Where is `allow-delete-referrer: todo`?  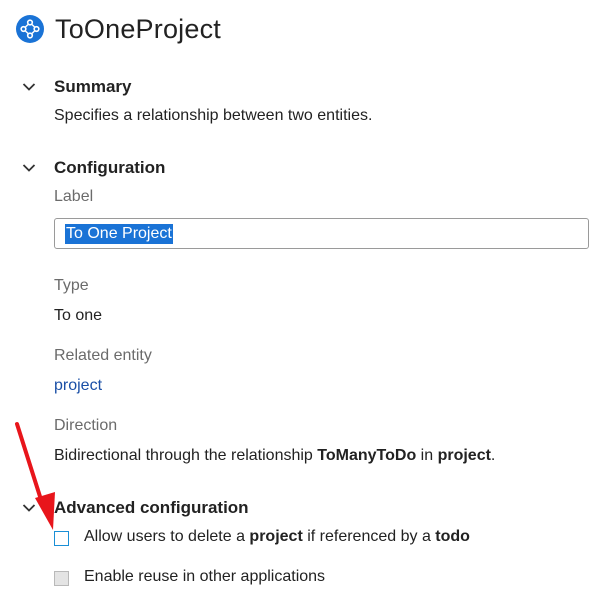
allow-delete-referrer: todo is located at coordinates (452, 536).